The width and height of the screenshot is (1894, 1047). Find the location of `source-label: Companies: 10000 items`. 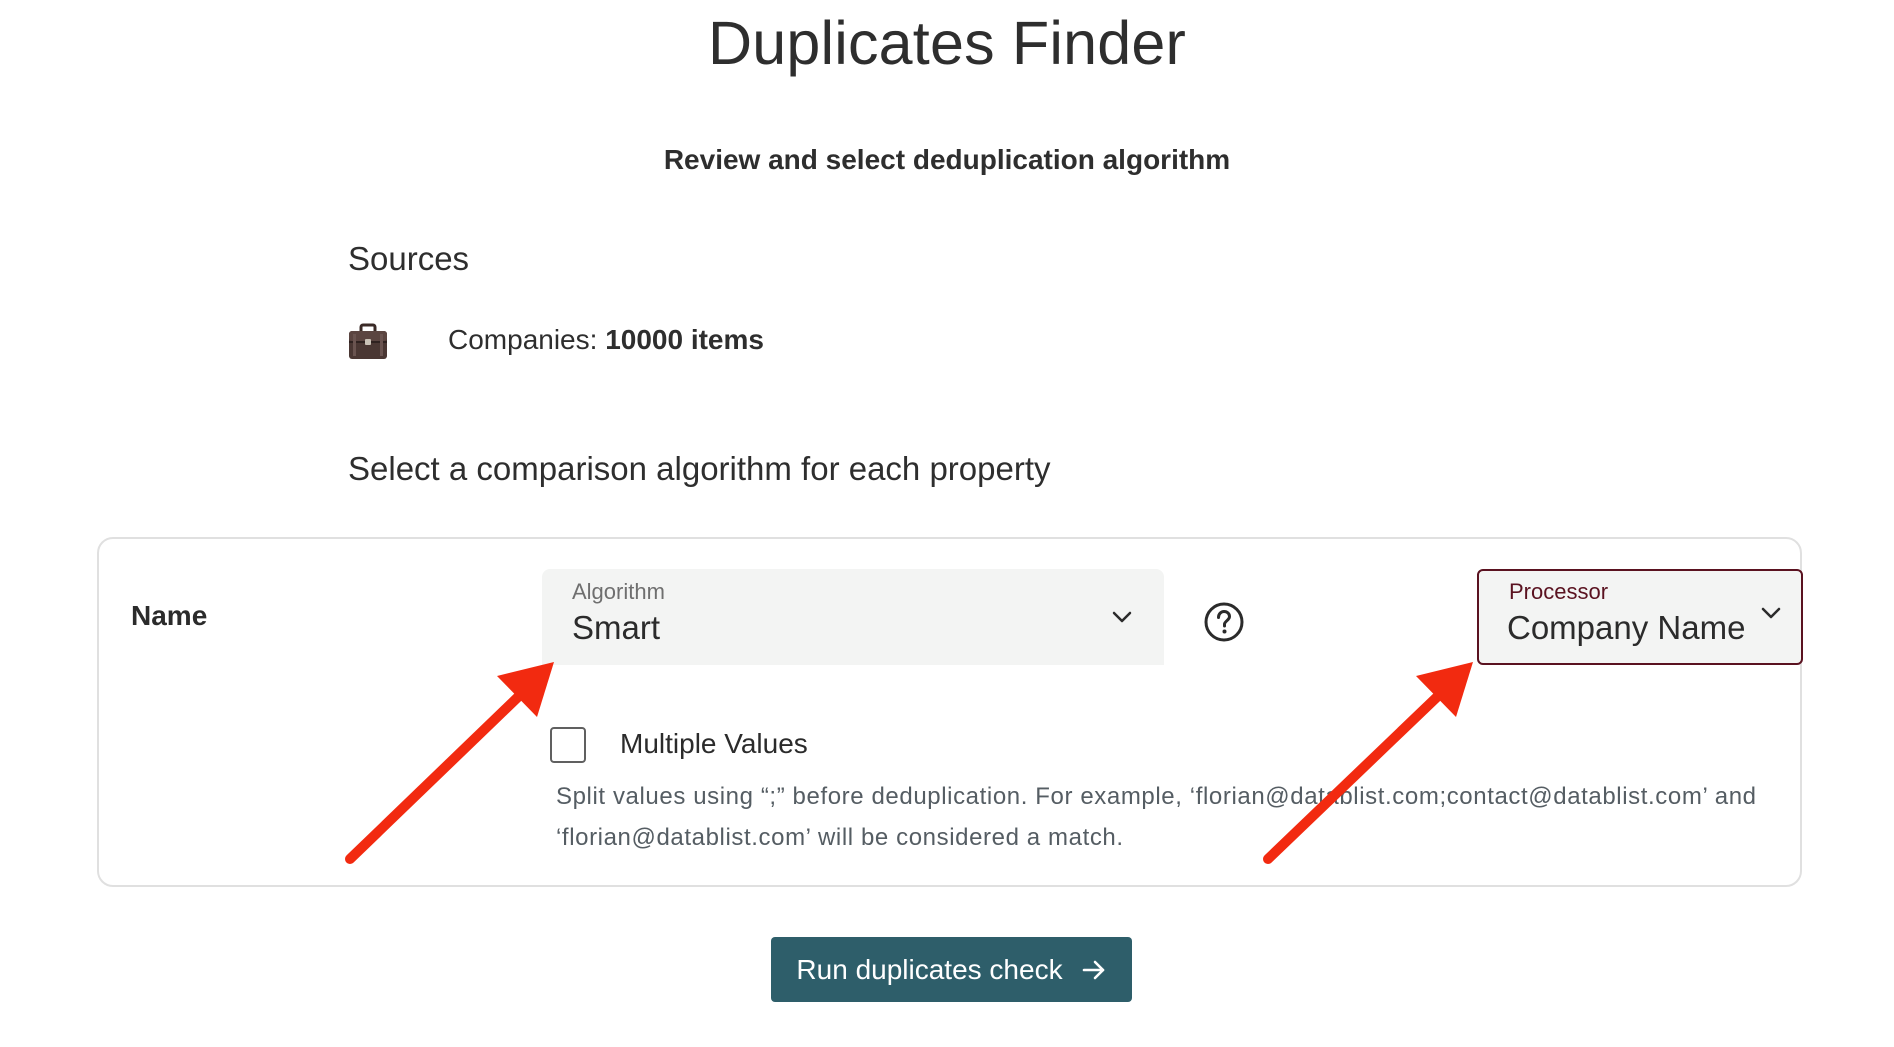

source-label: Companies: 10000 items is located at coordinates (606, 340).